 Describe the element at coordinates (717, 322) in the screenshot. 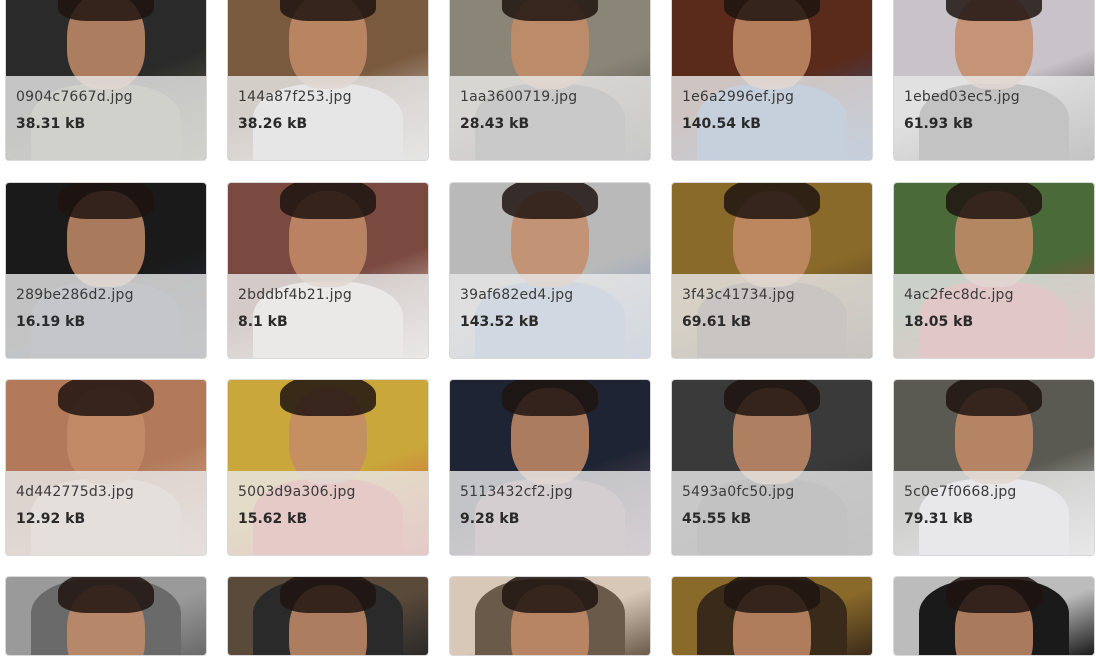

I see `file-size: 69.61 kB` at that location.